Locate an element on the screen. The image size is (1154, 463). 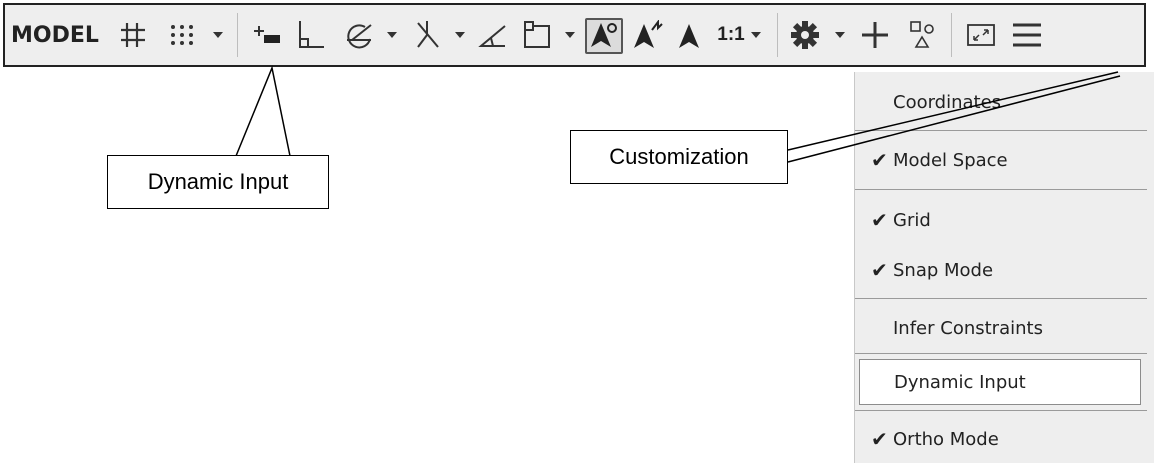
callout-dynamic-input: Dynamic Input is located at coordinates (218, 182).